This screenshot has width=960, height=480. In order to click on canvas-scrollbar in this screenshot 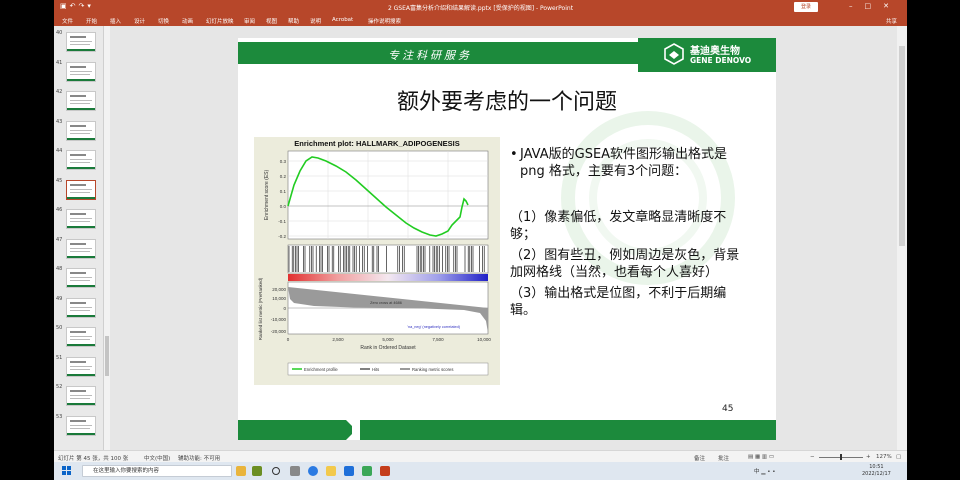, I will do `click(902, 238)`.